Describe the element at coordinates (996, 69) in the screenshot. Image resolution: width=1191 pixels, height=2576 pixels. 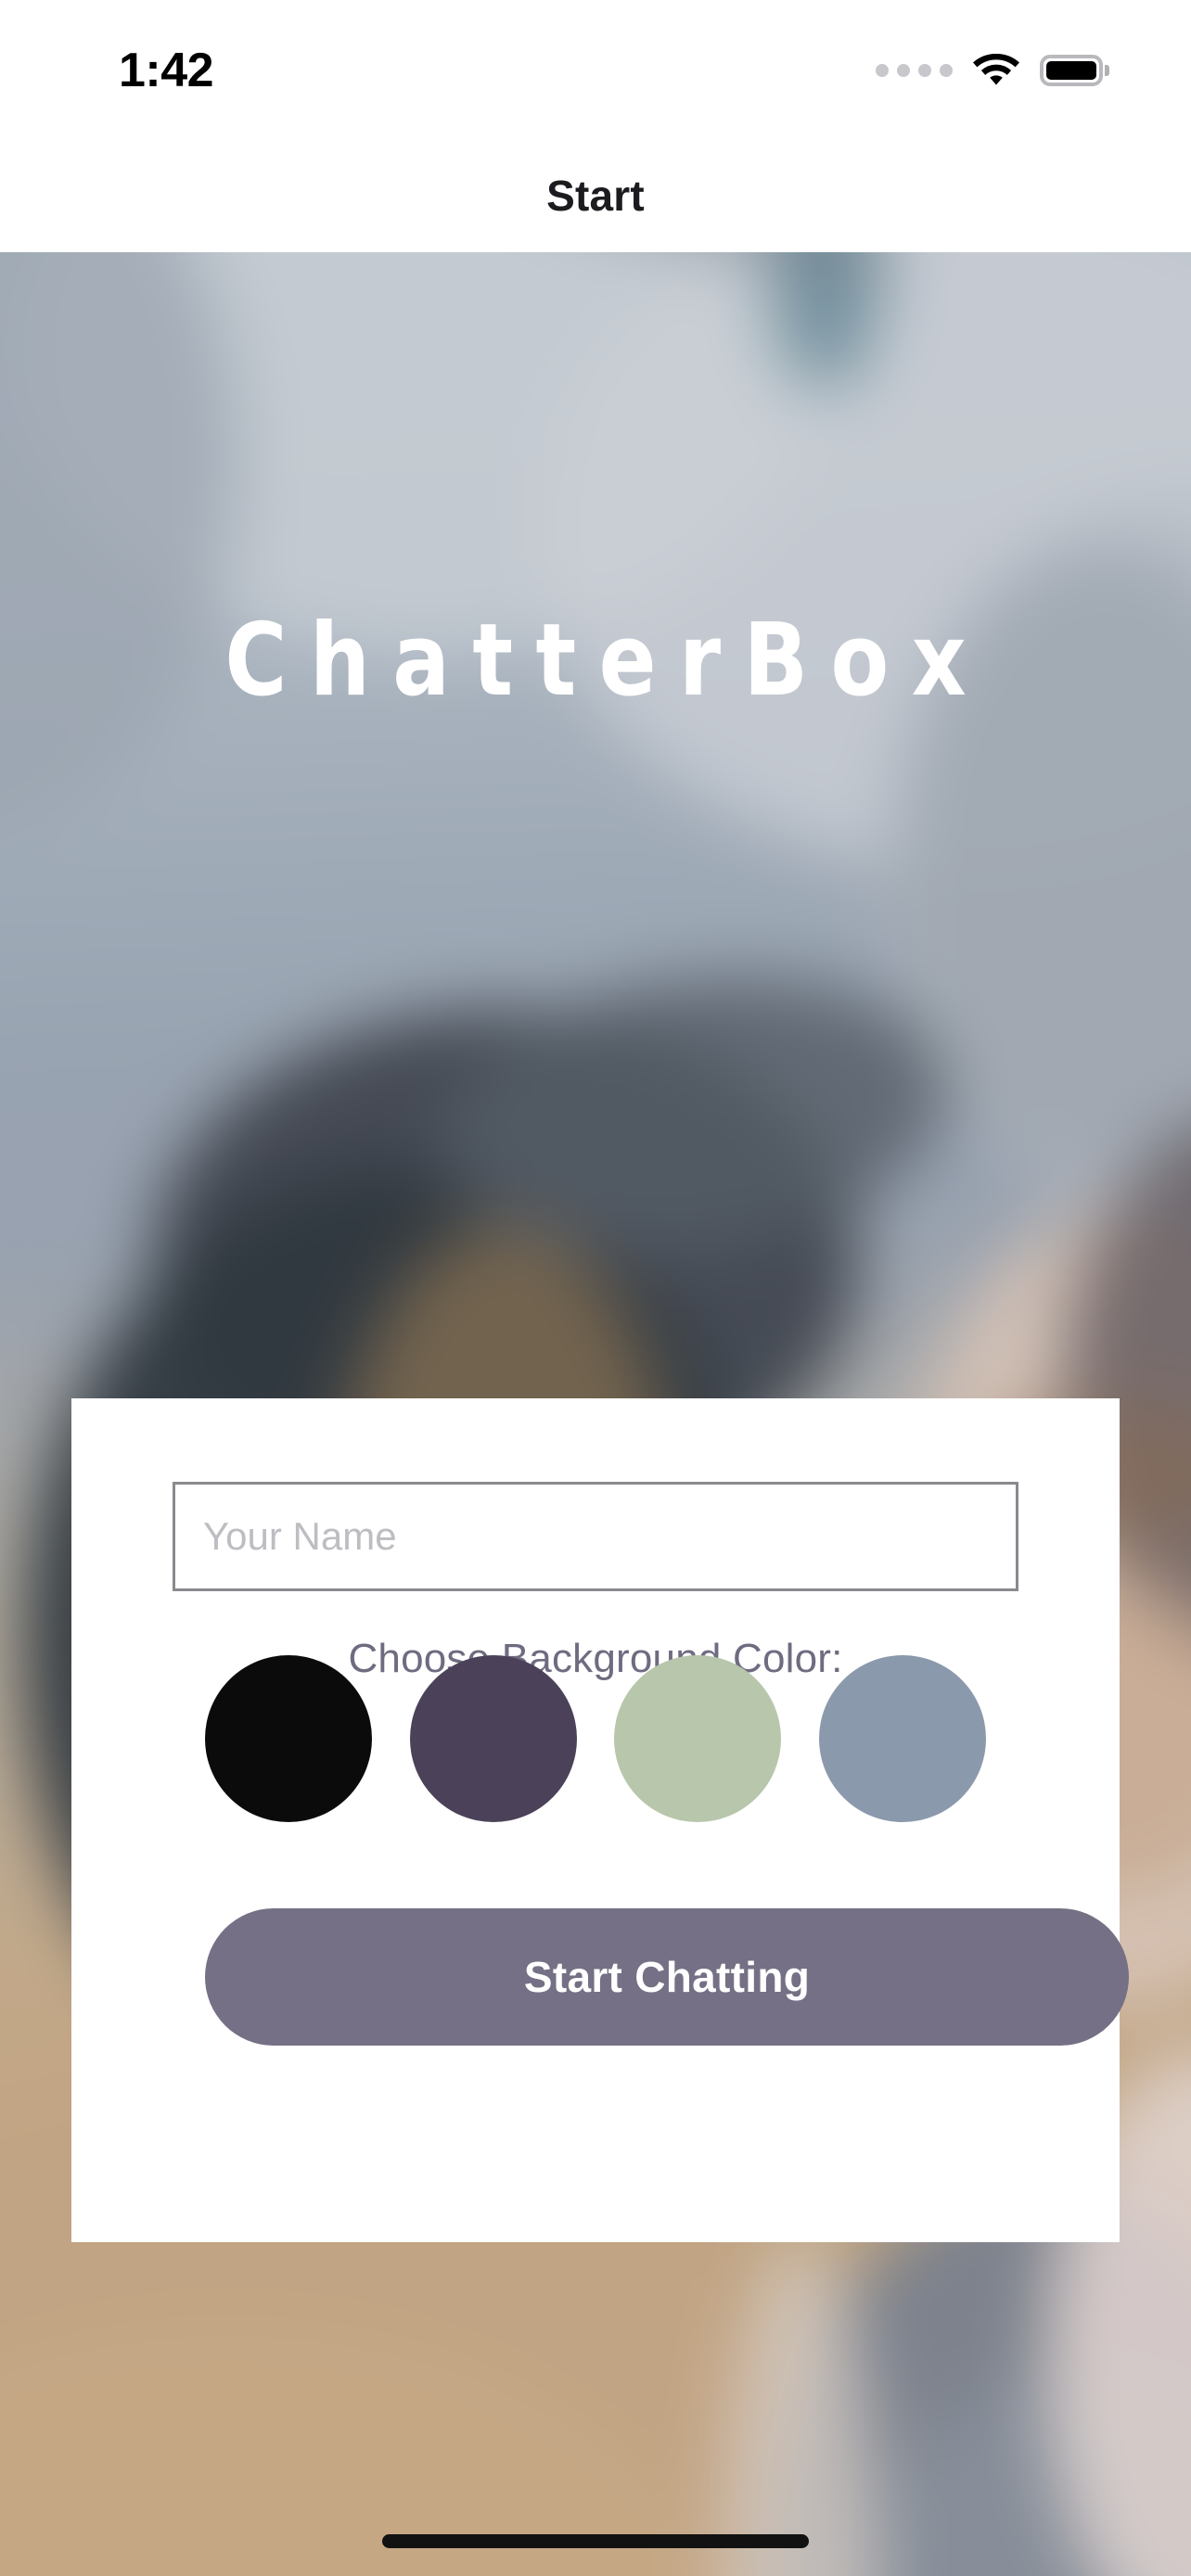
I see `wifi-icon` at that location.